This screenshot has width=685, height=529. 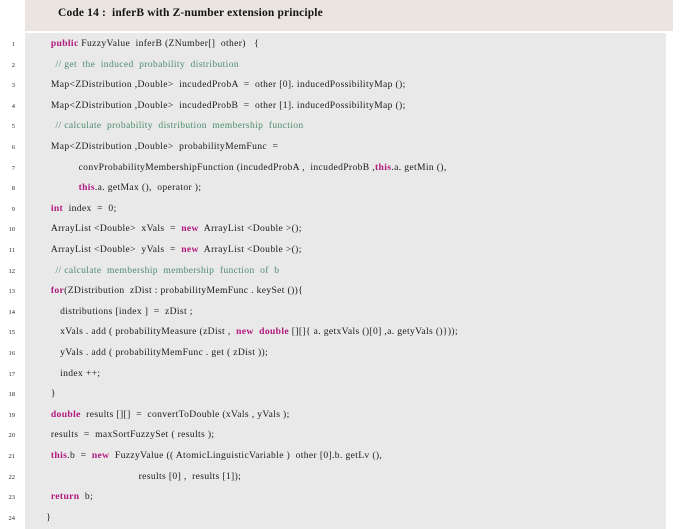 What do you see at coordinates (57, 291) in the screenshot?
I see `code-keyword: for` at bounding box center [57, 291].